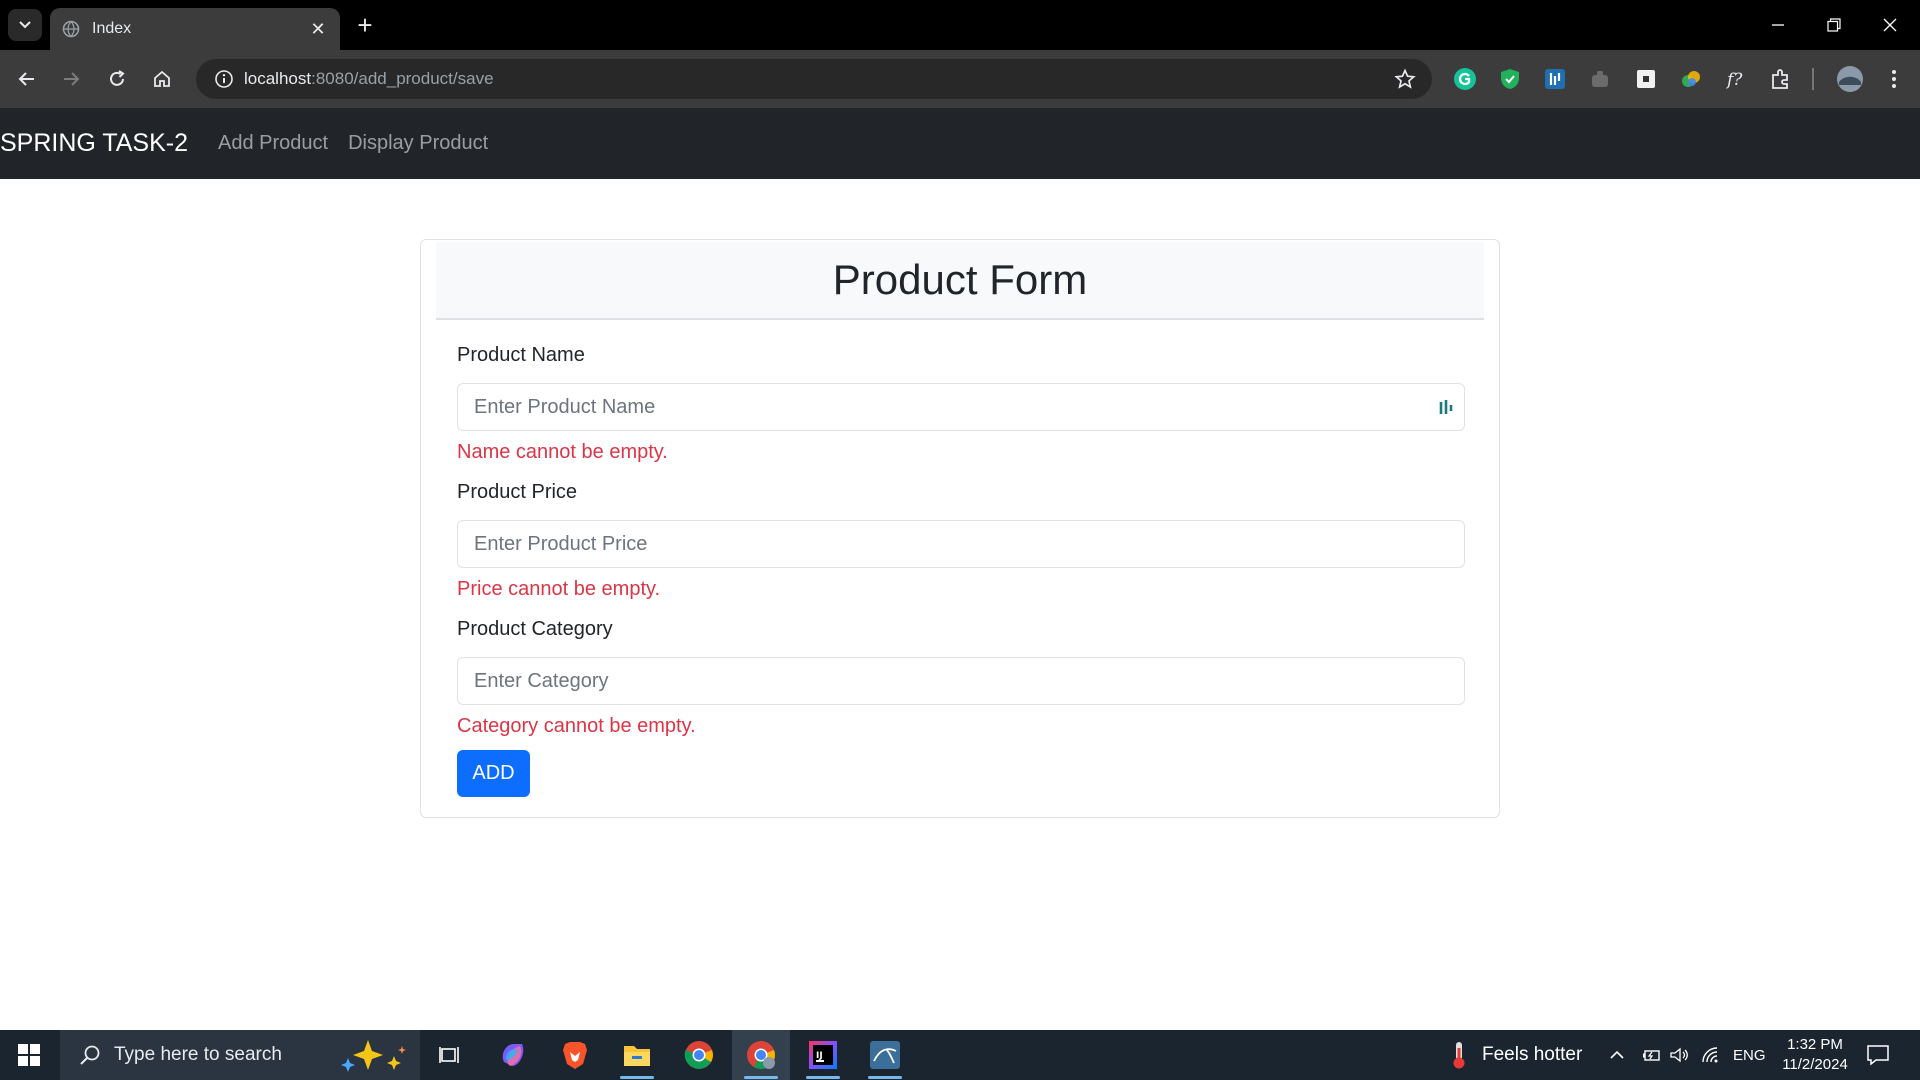 Image resolution: width=1920 pixels, height=1080 pixels. What do you see at coordinates (1555, 79) in the screenshot?
I see `bars-extension-icon` at bounding box center [1555, 79].